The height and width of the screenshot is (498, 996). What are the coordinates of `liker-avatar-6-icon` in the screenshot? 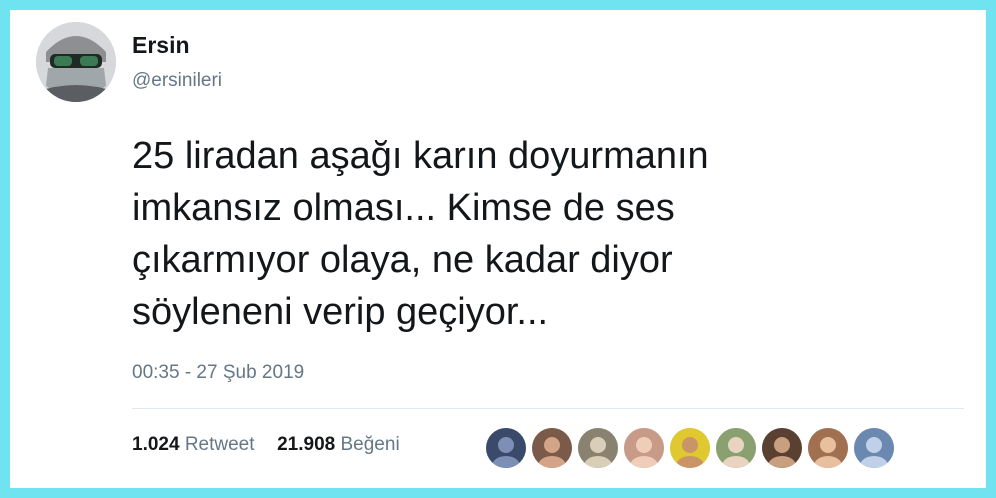 It's located at (736, 448).